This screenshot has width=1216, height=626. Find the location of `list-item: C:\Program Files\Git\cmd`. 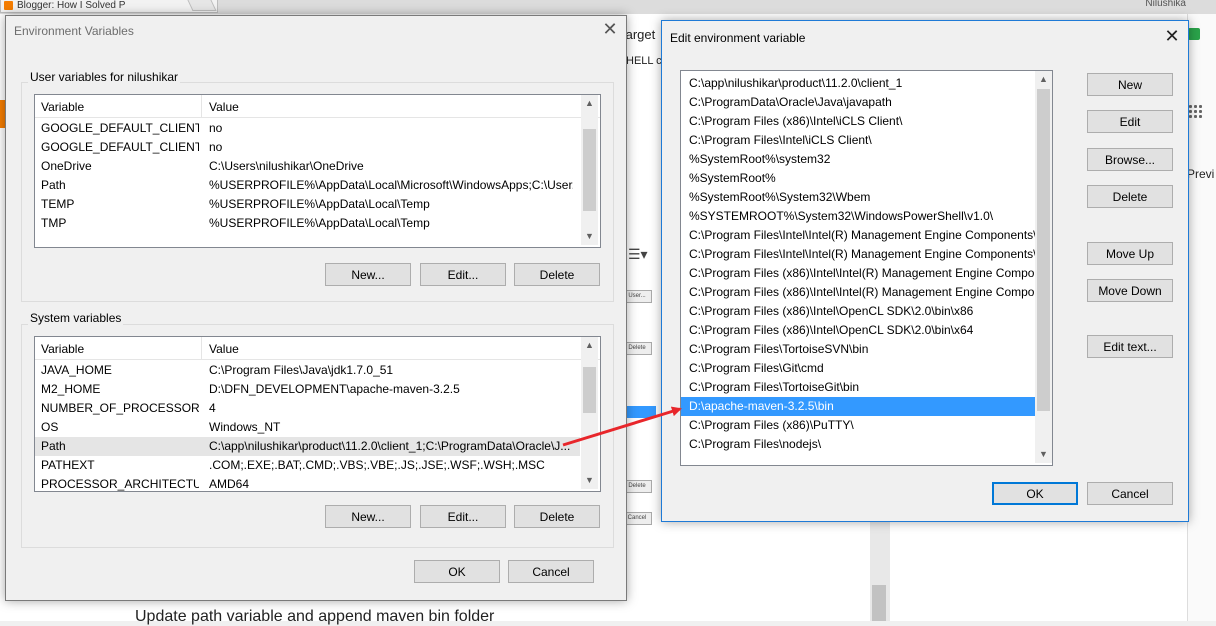

list-item: C:\Program Files\Git\cmd is located at coordinates (858, 368).